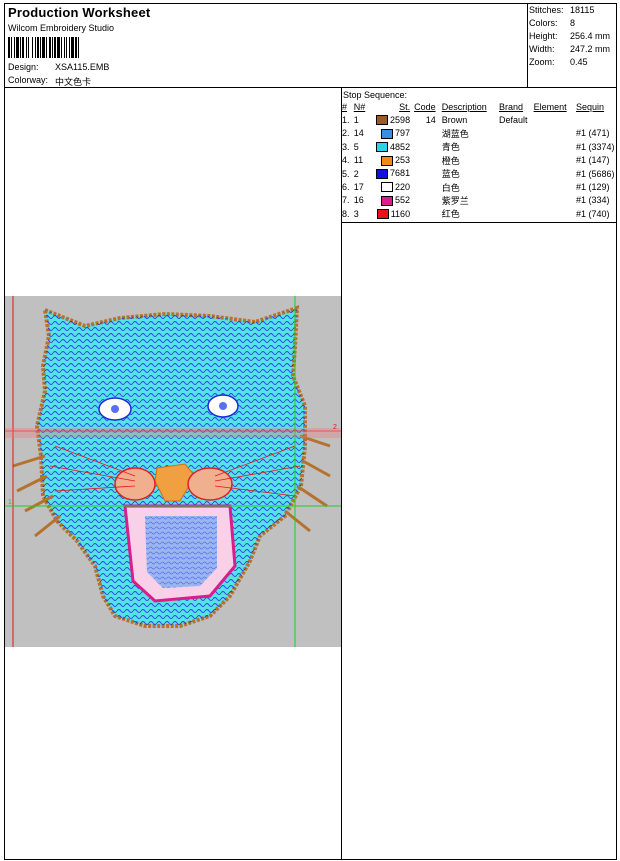  What do you see at coordinates (593, 200) in the screenshot?
I see `sequin-info: #1 (334)` at bounding box center [593, 200].